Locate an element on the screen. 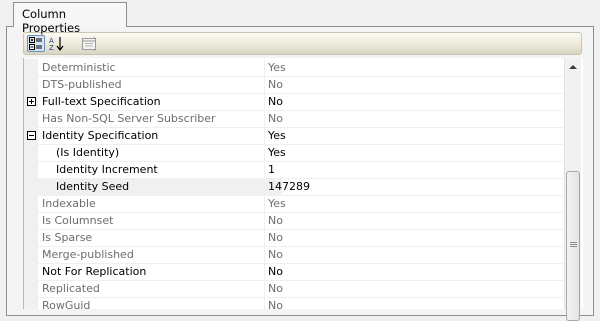  property-row: Is Sparse No is located at coordinates (294, 238).